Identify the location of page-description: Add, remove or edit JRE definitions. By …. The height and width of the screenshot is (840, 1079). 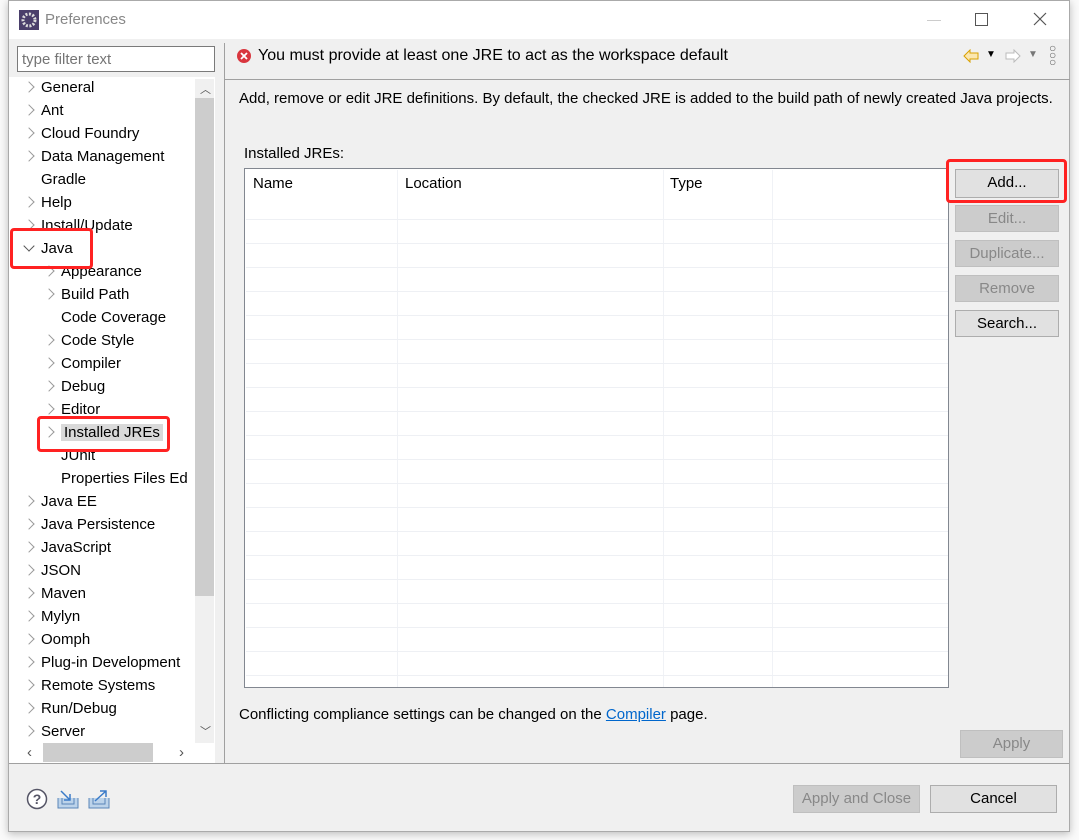
(646, 98).